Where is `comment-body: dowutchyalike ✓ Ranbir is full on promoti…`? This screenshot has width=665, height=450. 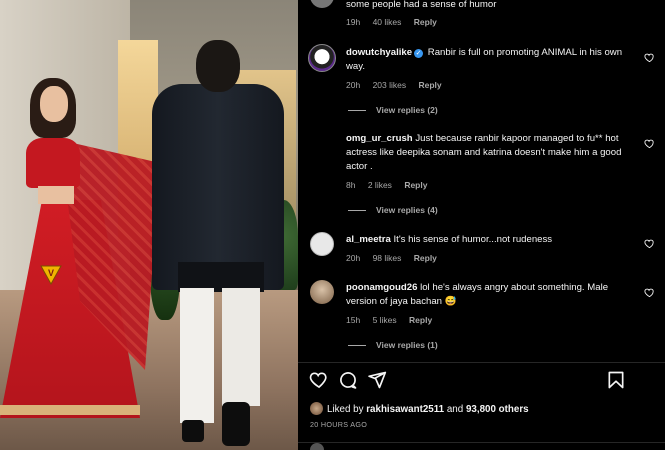 comment-body: dowutchyalike ✓ Ranbir is full on promoti… is located at coordinates (491, 60).